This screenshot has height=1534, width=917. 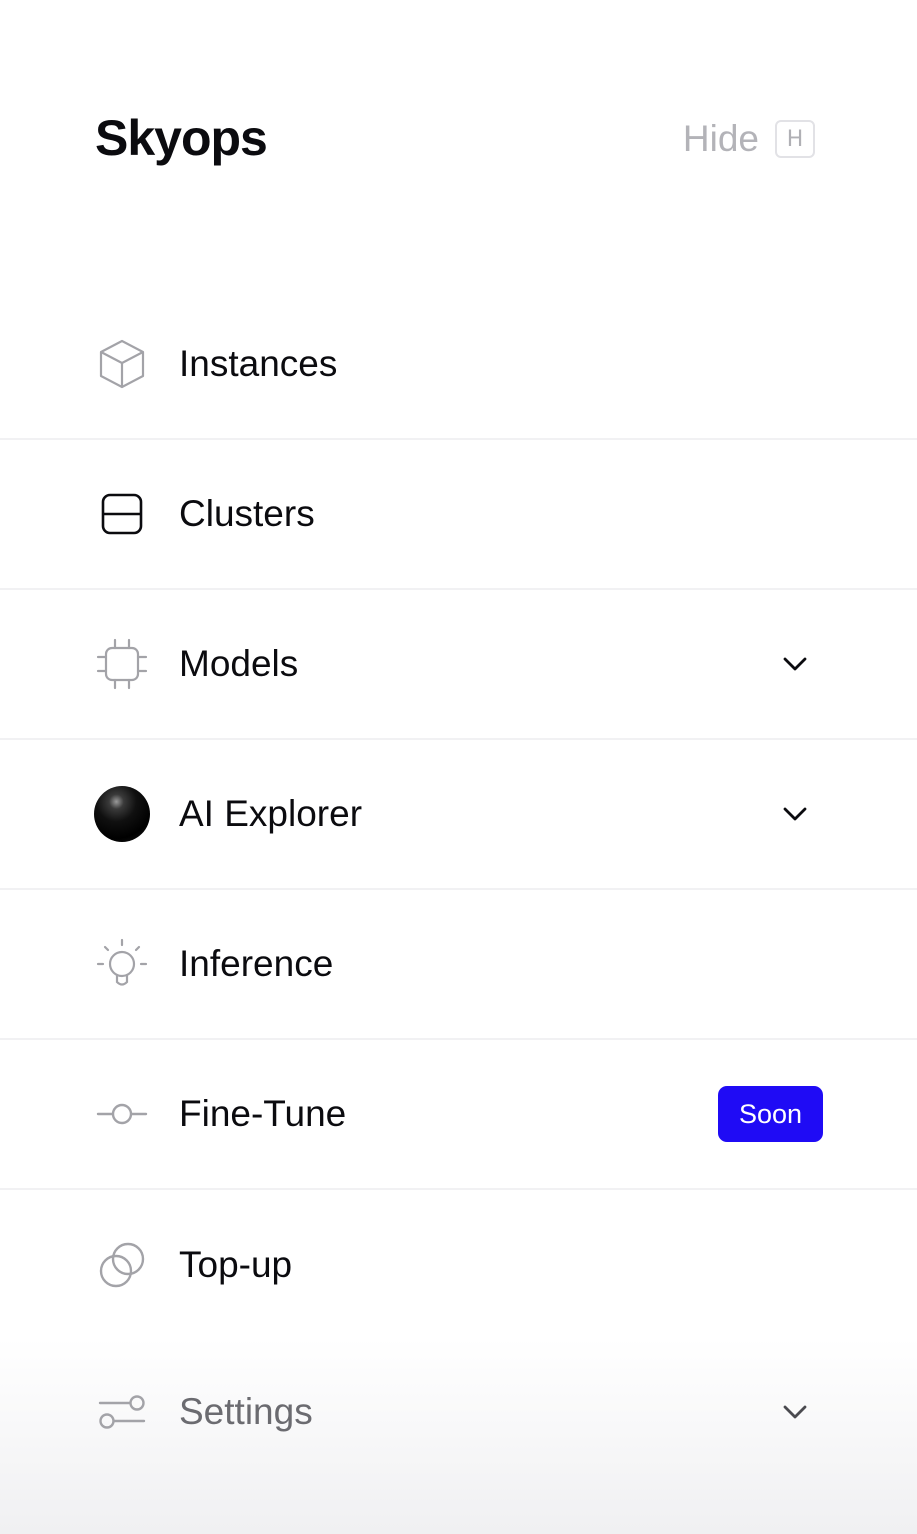 I want to click on coins-icon, so click(x=122, y=1265).